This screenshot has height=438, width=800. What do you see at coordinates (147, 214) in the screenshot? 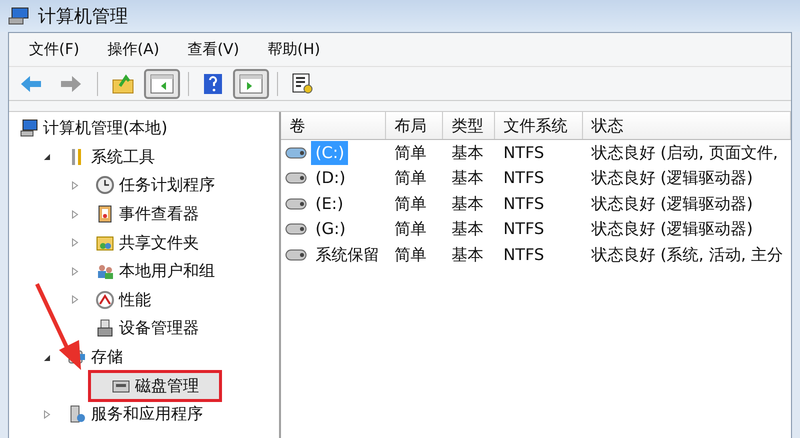
I see `tree-item: 事件查看器` at bounding box center [147, 214].